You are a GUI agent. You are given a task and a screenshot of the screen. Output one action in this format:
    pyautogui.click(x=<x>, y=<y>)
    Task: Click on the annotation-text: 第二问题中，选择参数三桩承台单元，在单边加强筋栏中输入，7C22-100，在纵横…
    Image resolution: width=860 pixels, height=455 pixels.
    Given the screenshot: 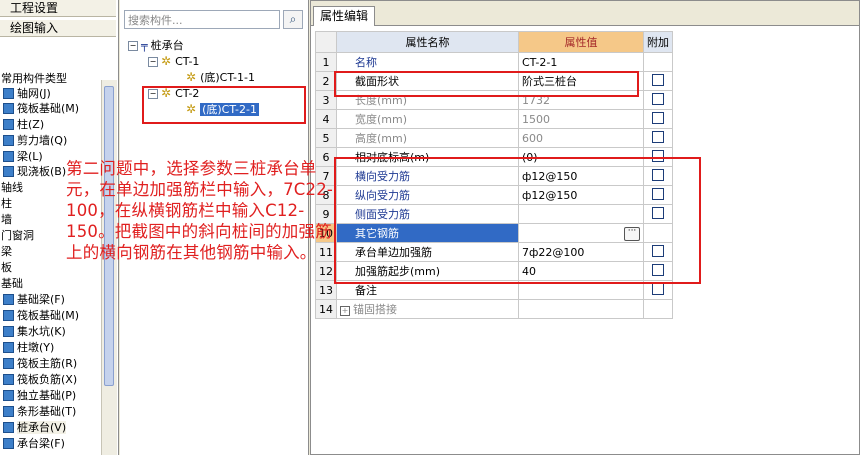 What is the action you would take?
    pyautogui.click(x=200, y=210)
    